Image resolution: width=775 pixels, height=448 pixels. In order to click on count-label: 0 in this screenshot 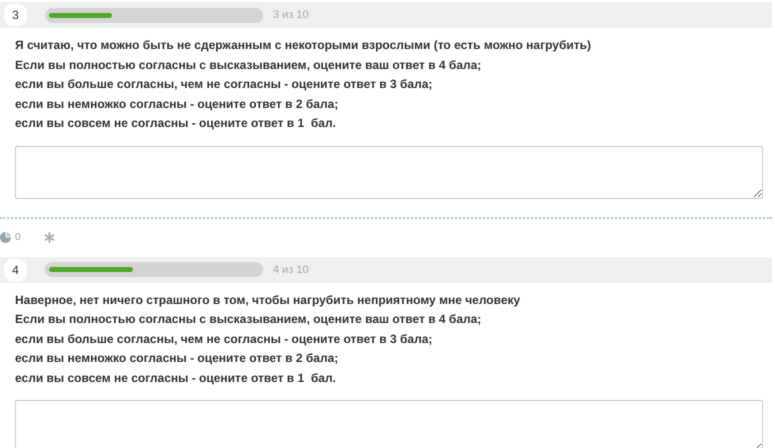, I will do `click(18, 237)`.